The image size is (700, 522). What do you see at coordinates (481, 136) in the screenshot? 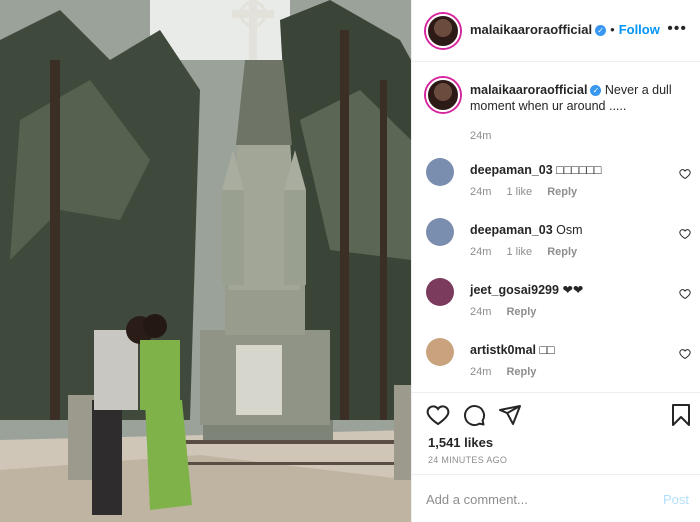
I see `caption-time: 24m` at bounding box center [481, 136].